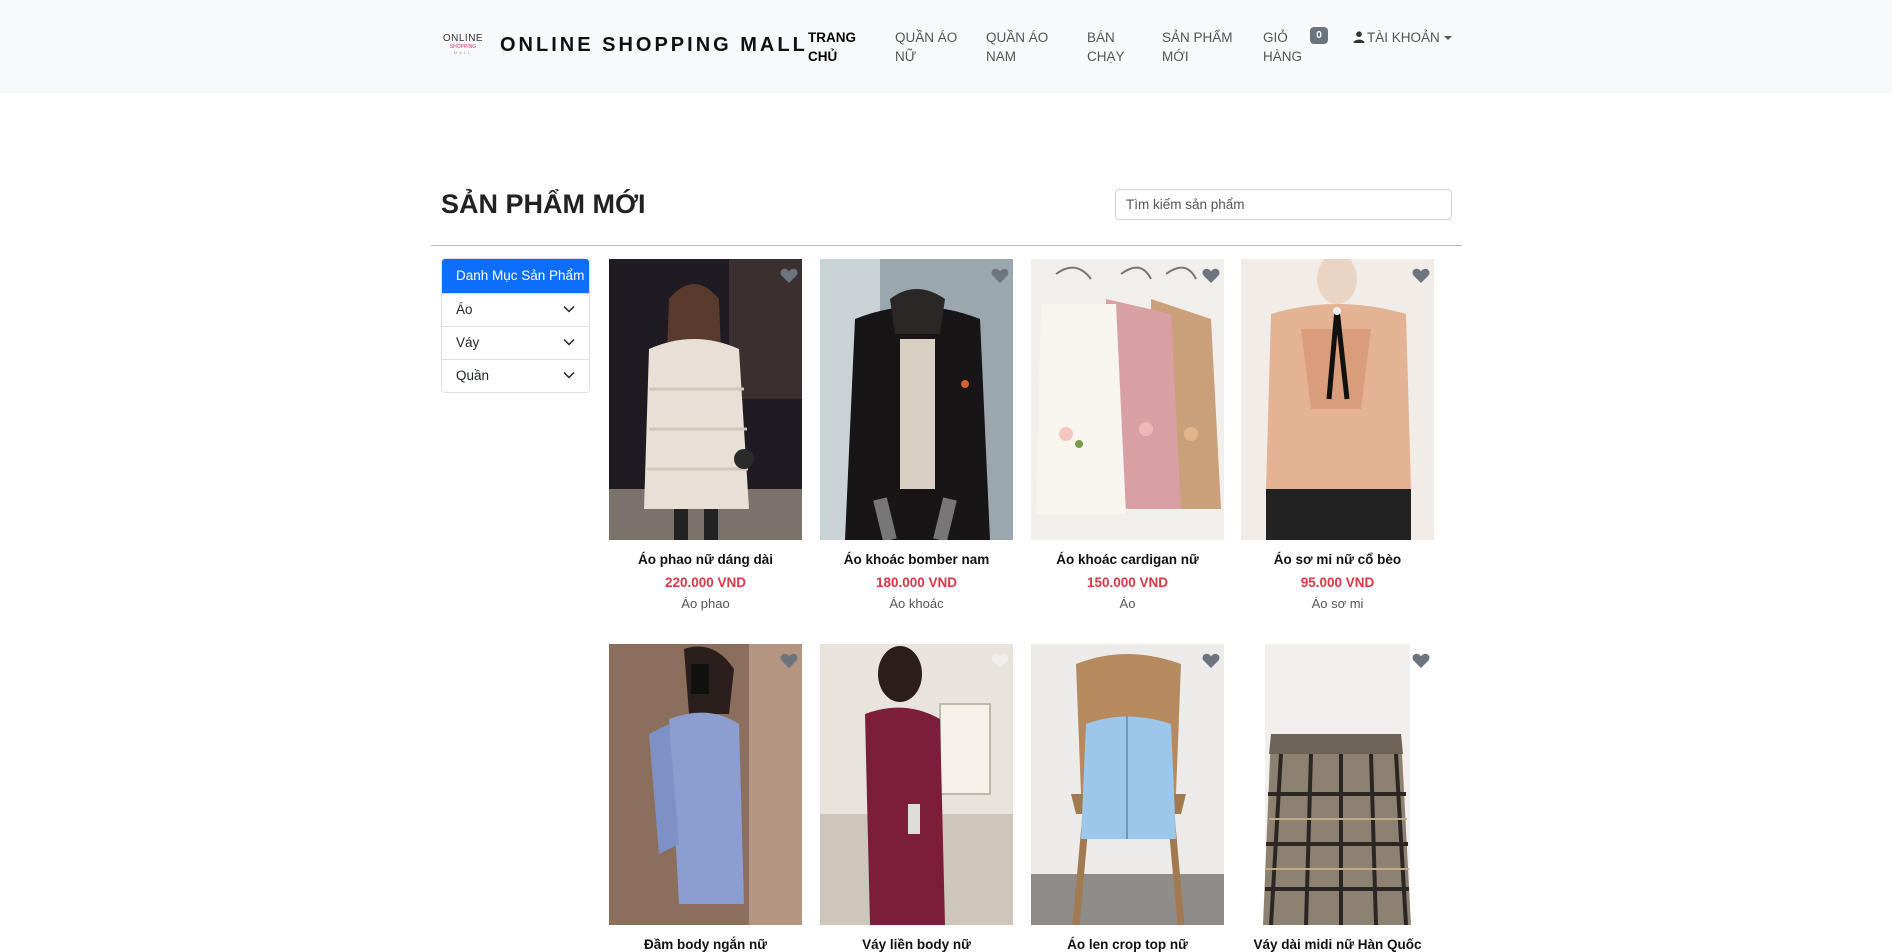 The height and width of the screenshot is (952, 1892). What do you see at coordinates (823, 56) in the screenshot?
I see `nav-home-label-2: CHỦ` at bounding box center [823, 56].